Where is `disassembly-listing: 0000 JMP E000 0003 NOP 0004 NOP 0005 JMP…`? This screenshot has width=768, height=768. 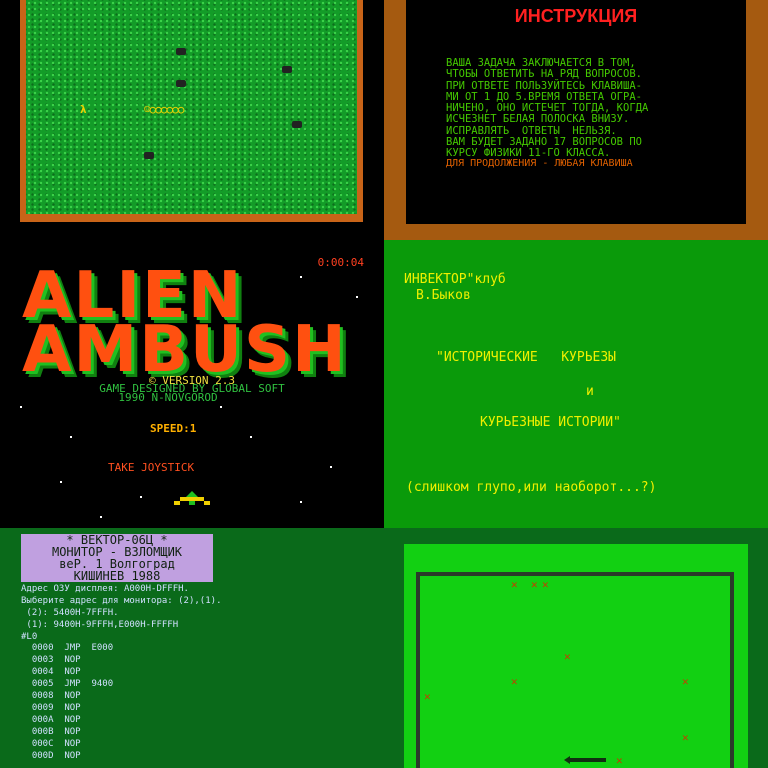 disassembly-listing: 0000 JMP E000 0003 NOP 0004 NOP 0005 JMP… is located at coordinates (67, 702).